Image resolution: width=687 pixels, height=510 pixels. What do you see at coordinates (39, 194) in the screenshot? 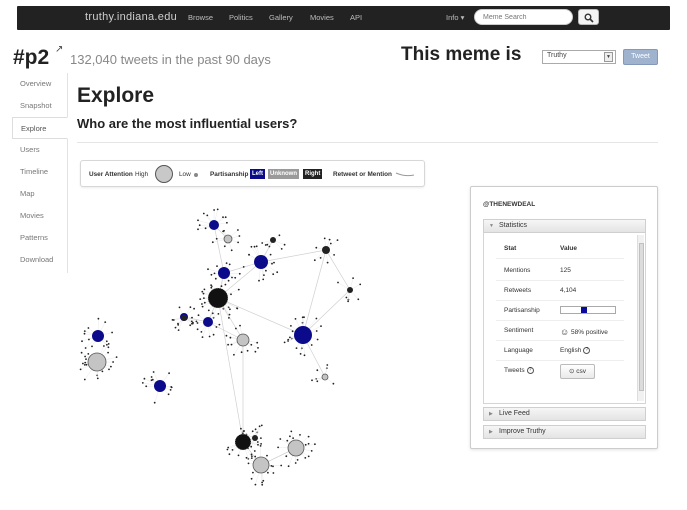
I see `sidebar-item-map: Map` at bounding box center [39, 194].